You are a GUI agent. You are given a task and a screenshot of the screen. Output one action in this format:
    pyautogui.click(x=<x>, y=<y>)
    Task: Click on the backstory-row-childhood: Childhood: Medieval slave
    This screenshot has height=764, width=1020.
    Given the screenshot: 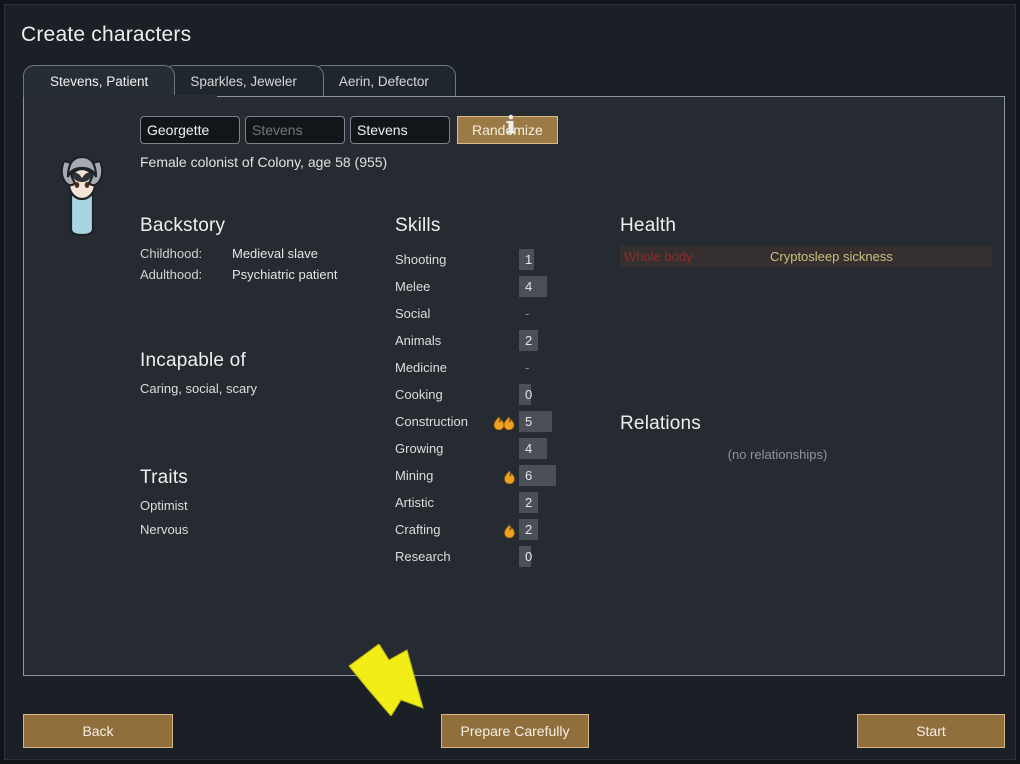 What is the action you would take?
    pyautogui.click(x=265, y=253)
    